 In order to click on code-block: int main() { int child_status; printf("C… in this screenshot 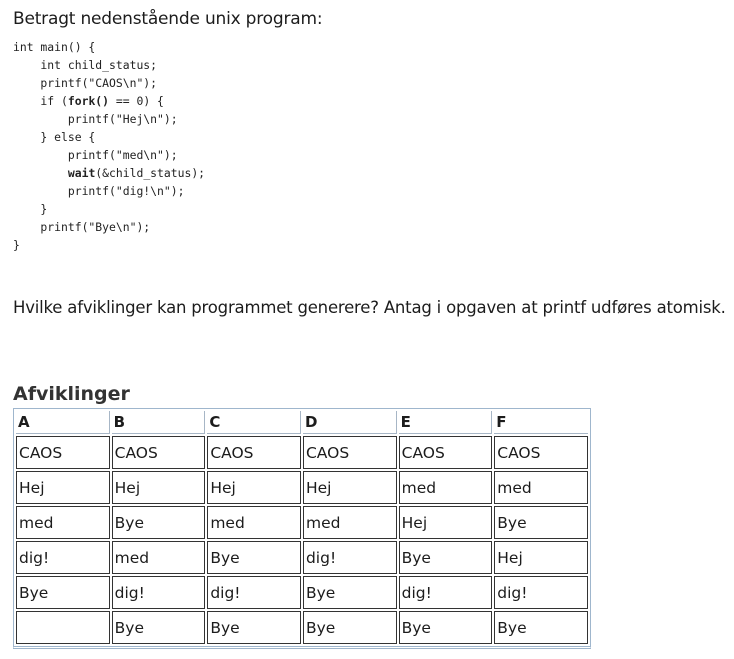, I will do `click(109, 146)`.